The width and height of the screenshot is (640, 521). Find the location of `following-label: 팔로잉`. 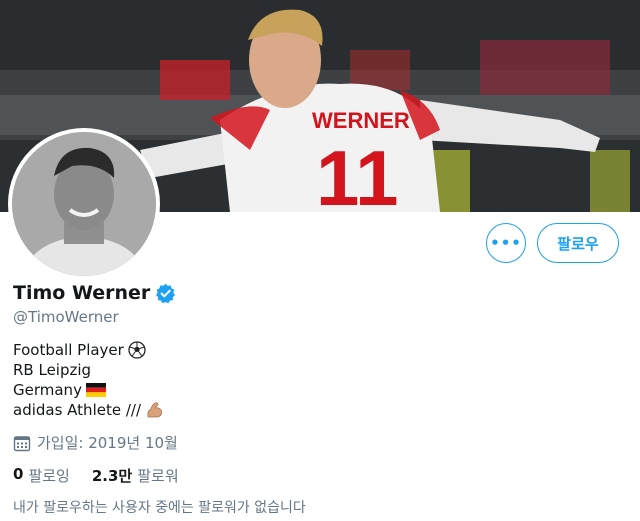

following-label: 팔로잉 is located at coordinates (49, 476).